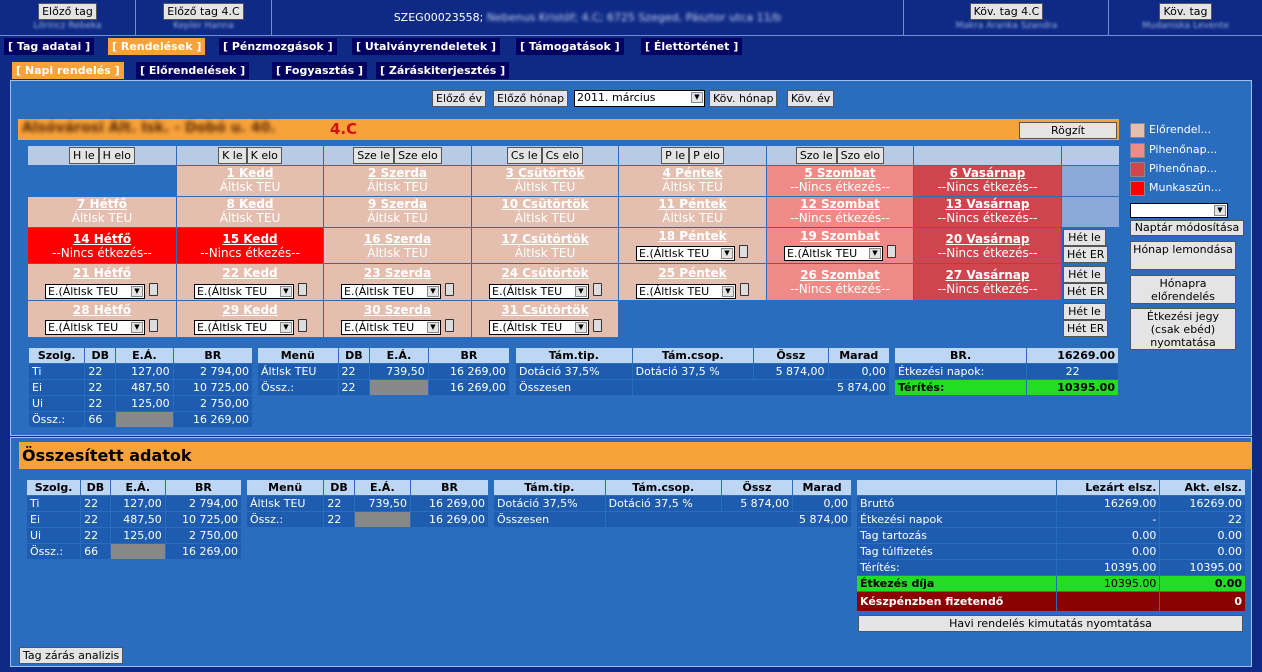 Image resolution: width=1262 pixels, height=672 pixels. I want to click on day-label: 8 Kedd, so click(250, 204).